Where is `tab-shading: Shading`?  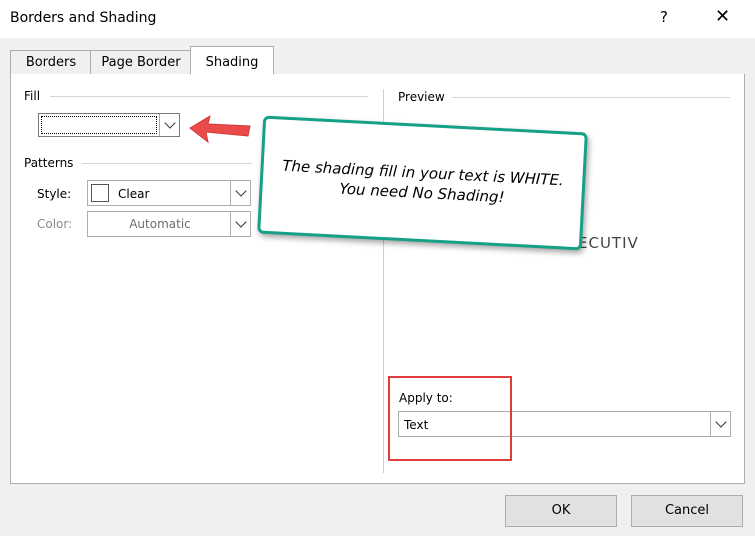 tab-shading: Shading is located at coordinates (232, 61).